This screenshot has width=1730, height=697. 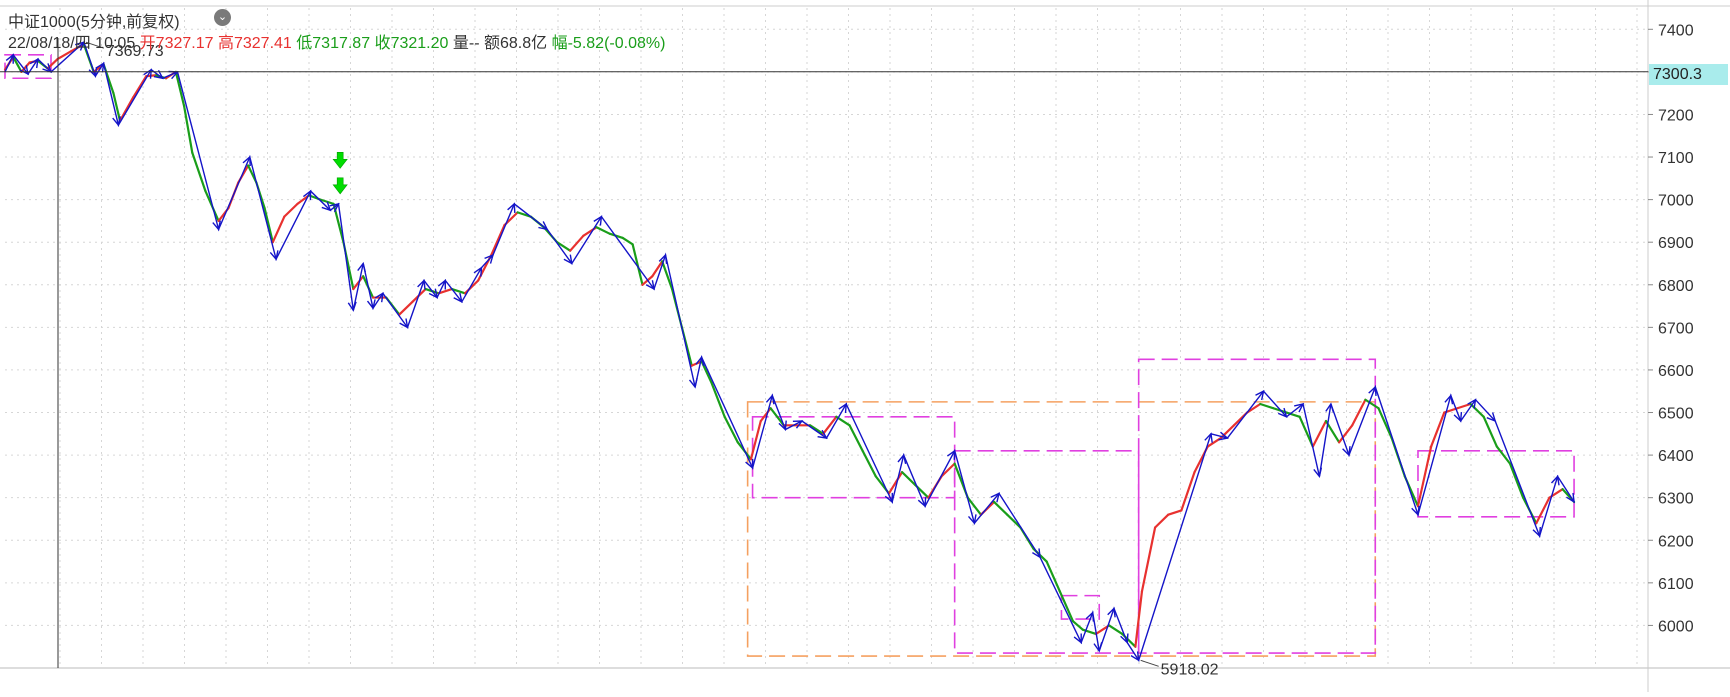 What do you see at coordinates (515, 43) in the screenshot?
I see `quote-amount: 额68.8亿` at bounding box center [515, 43].